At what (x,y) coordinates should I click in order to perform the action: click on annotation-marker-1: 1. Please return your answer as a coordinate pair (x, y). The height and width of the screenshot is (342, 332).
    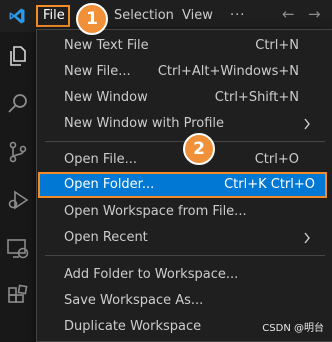
    Looking at the image, I should click on (92, 19).